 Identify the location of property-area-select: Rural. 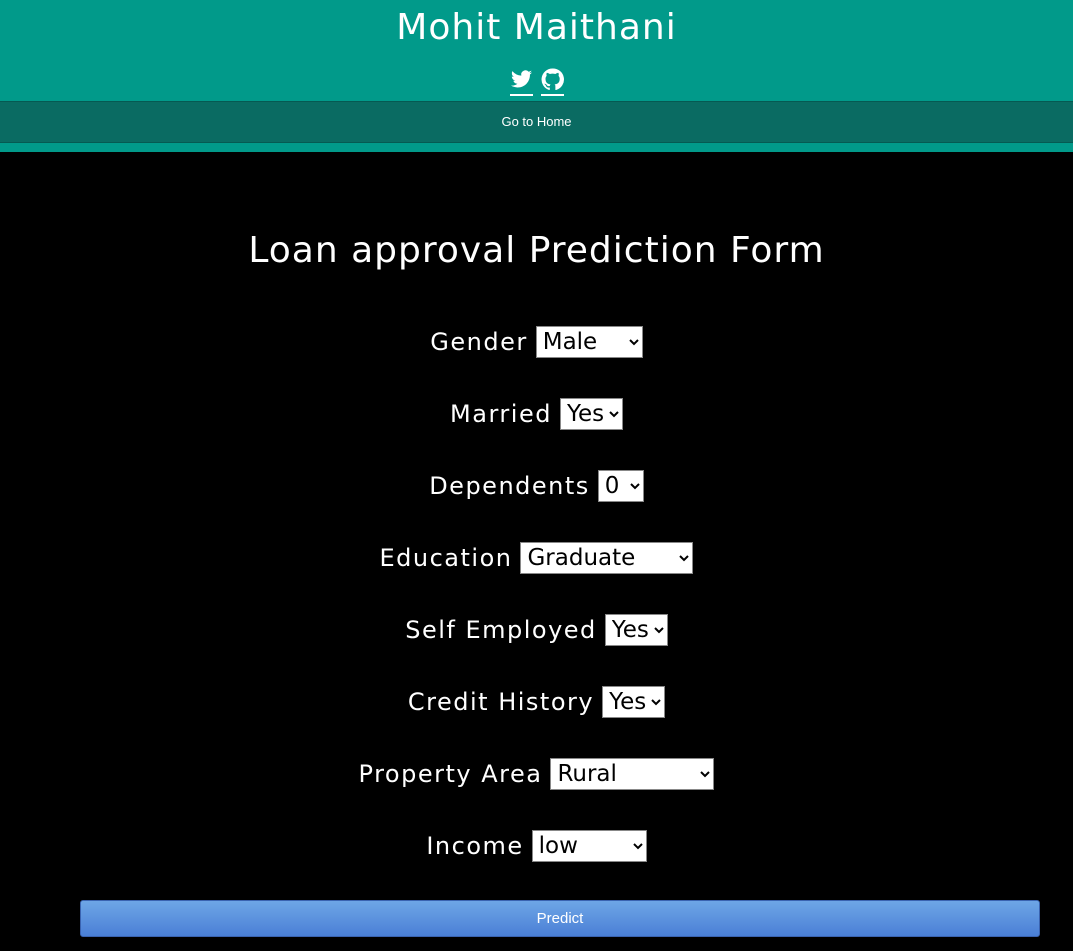
(632, 774).